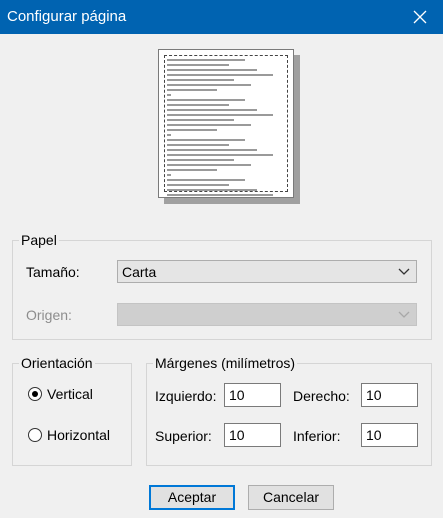 The image size is (443, 518). What do you see at coordinates (252, 435) in the screenshot?
I see `top-margin-input: 10` at bounding box center [252, 435].